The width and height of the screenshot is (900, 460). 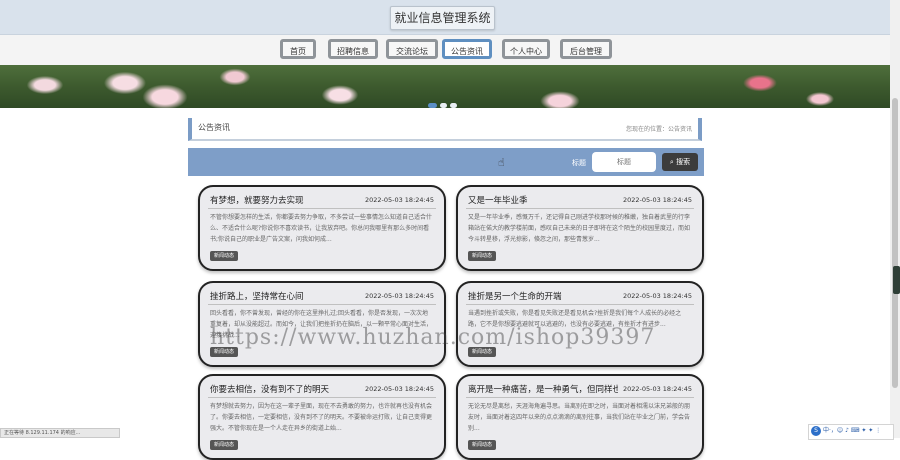 What do you see at coordinates (257, 200) in the screenshot?
I see `card-title: 有梦想，就要努力去实现` at bounding box center [257, 200].